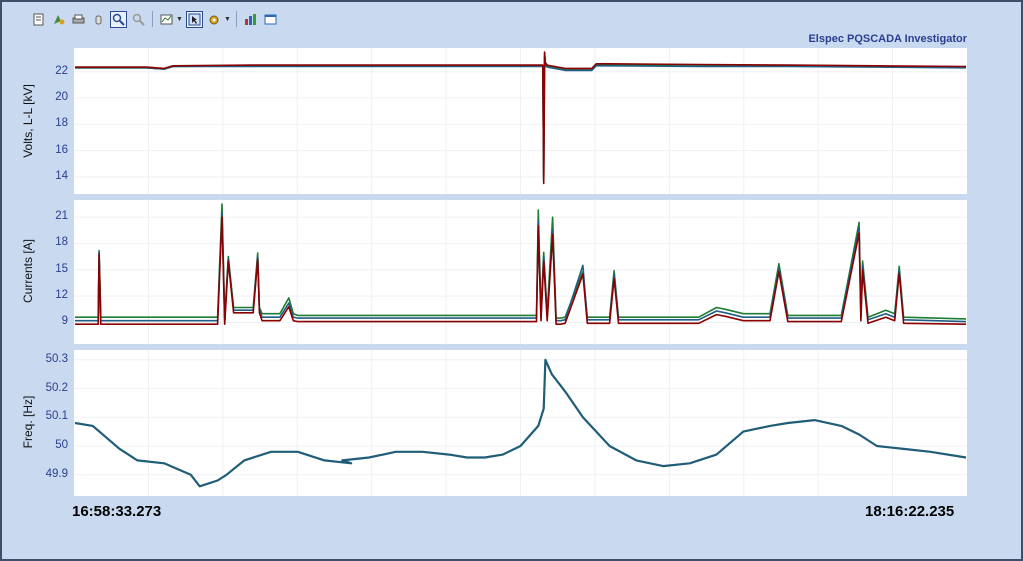 Image resolution: width=1023 pixels, height=561 pixels. I want to click on toolbar: ▼ ▼, so click(154, 19).